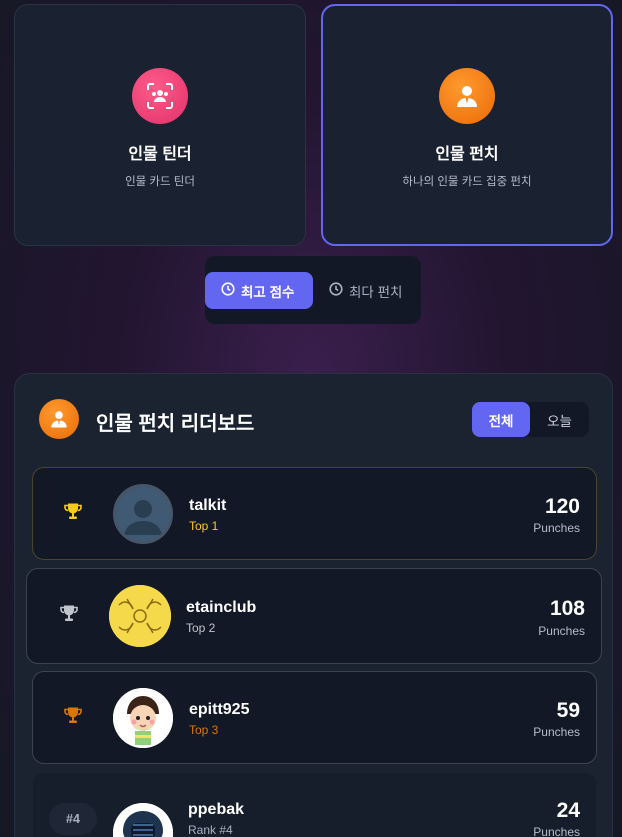 The image size is (622, 837). Describe the element at coordinates (559, 419) in the screenshot. I see `period-today-button: 오늘` at that location.